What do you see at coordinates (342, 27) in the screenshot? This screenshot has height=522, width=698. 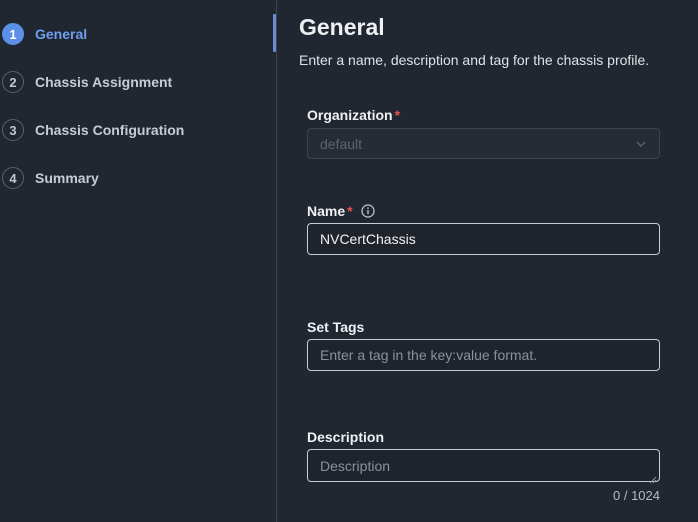 I see `page-title: General` at bounding box center [342, 27].